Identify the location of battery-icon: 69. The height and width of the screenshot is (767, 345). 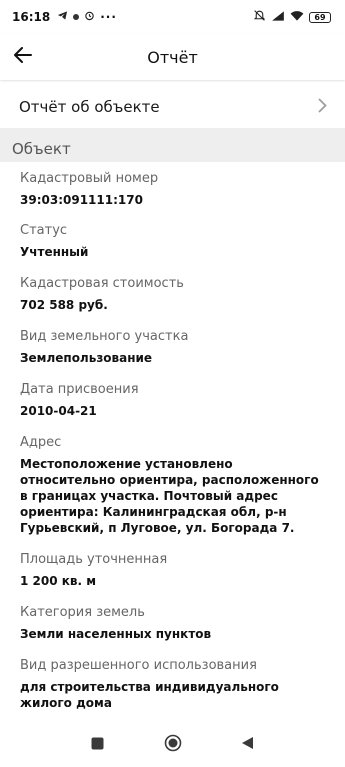
(320, 17).